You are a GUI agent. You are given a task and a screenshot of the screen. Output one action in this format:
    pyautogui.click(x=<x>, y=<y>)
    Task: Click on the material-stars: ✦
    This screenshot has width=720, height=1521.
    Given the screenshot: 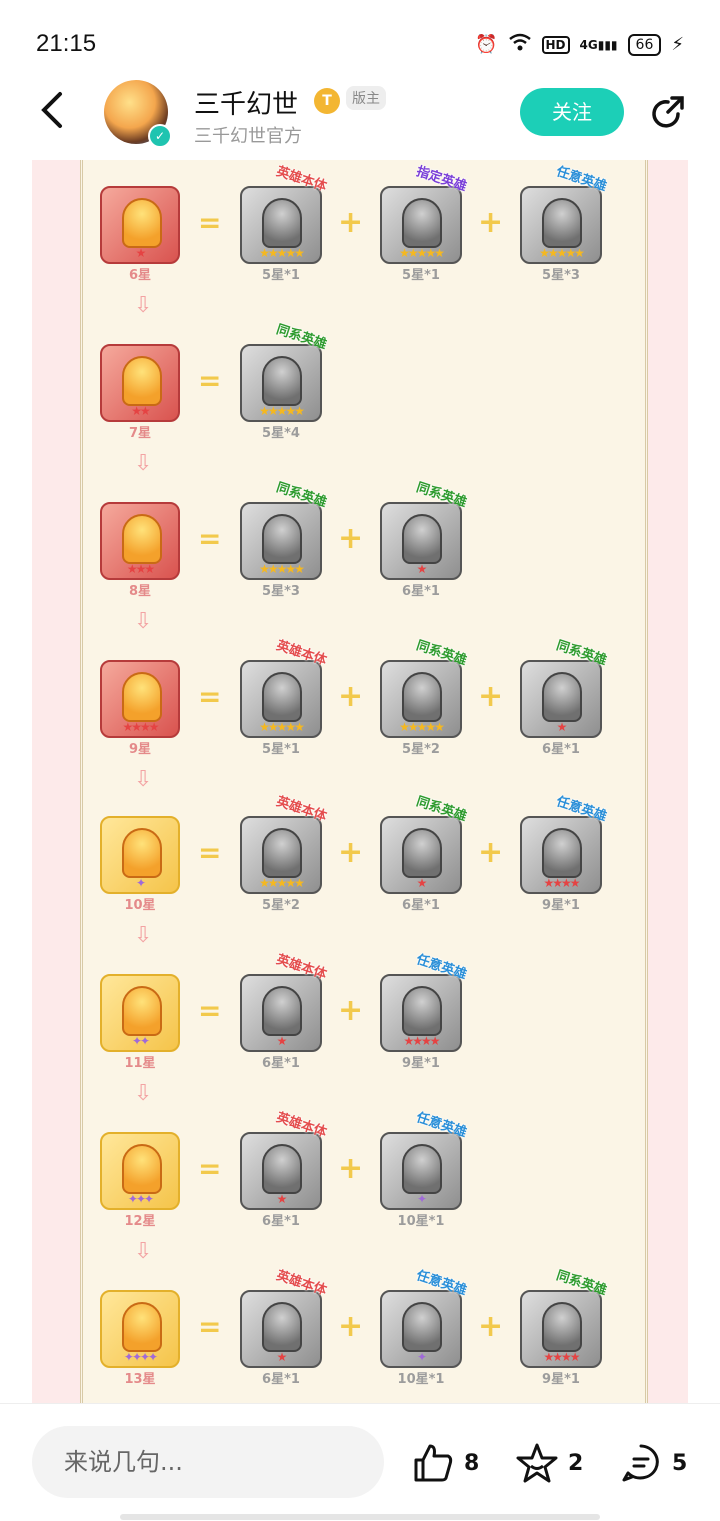 What is the action you would take?
    pyautogui.click(x=421, y=1357)
    